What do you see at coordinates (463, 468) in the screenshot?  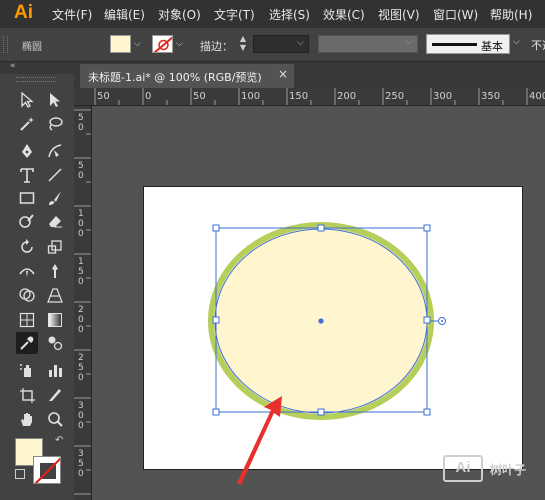 I see `watermark-logo: Ai` at bounding box center [463, 468].